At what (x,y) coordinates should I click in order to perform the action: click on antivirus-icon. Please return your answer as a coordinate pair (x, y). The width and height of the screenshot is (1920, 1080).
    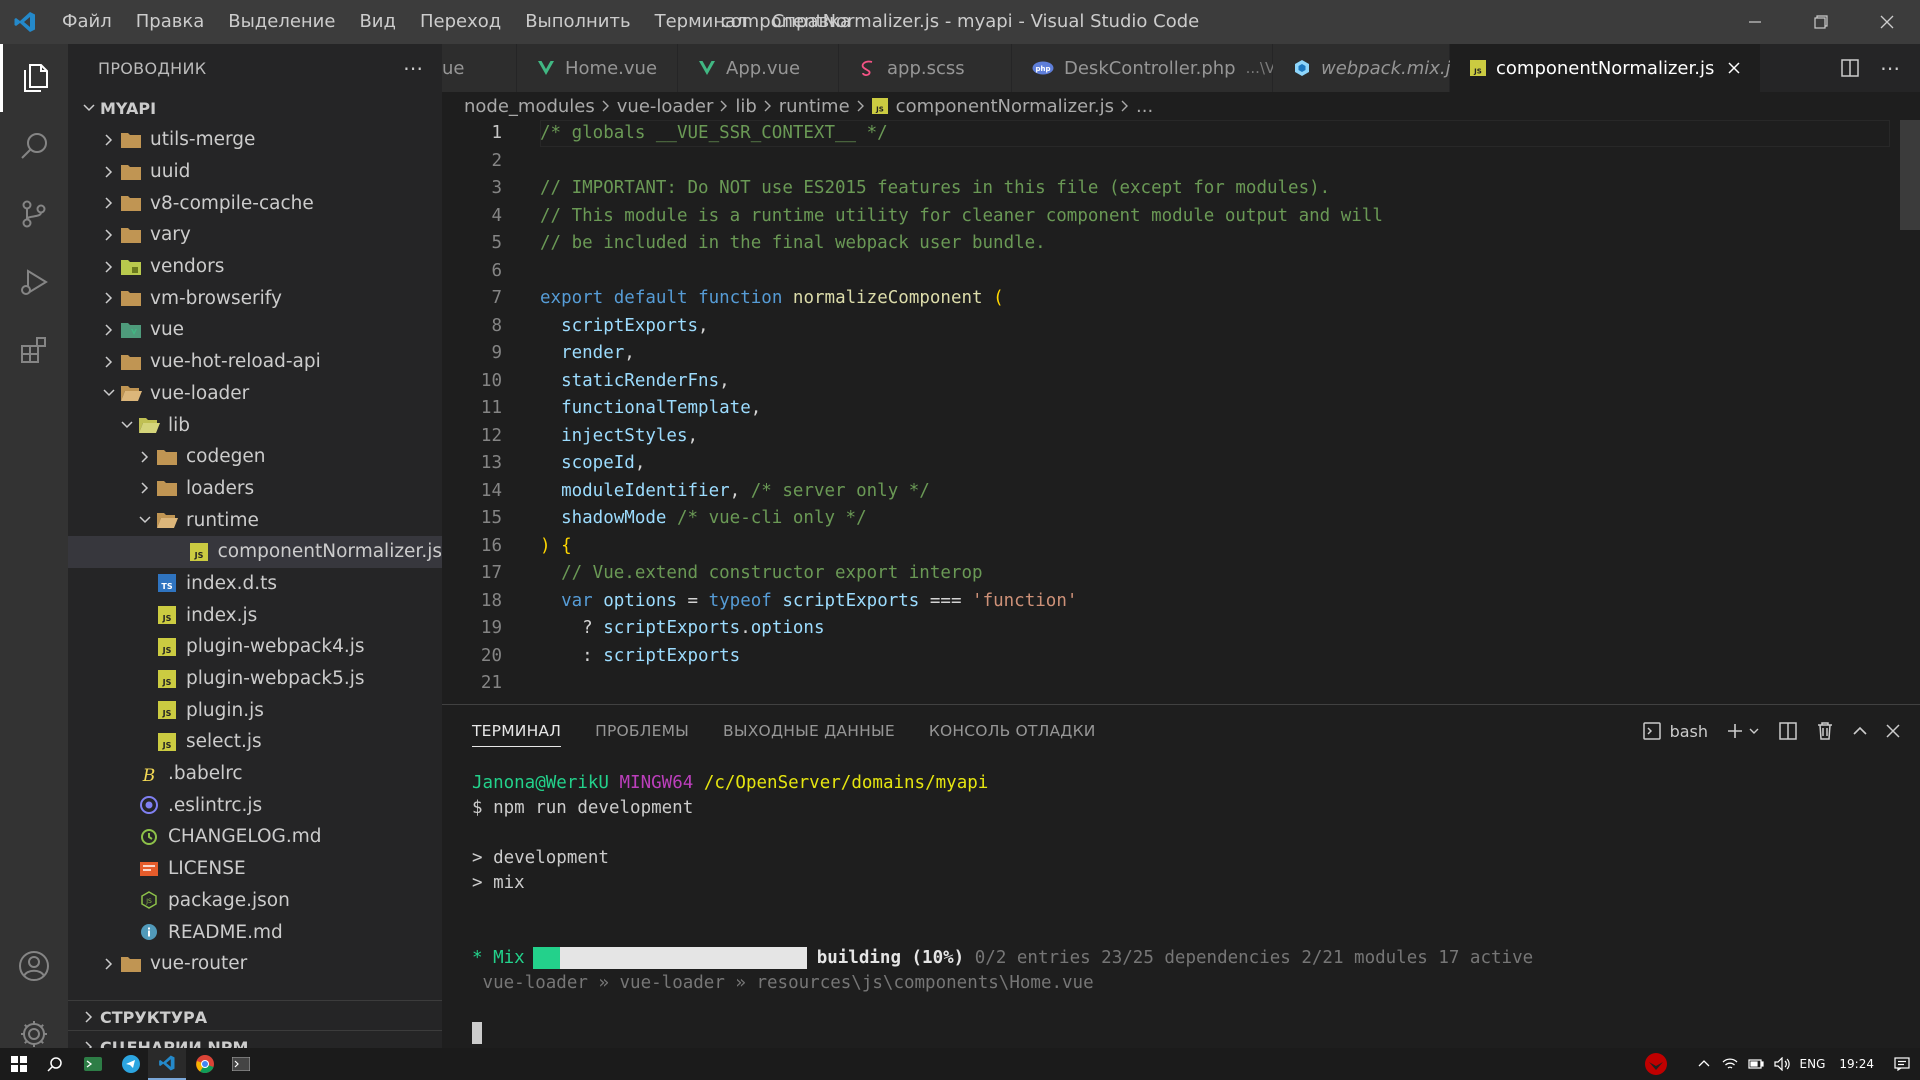
    Looking at the image, I should click on (1656, 1064).